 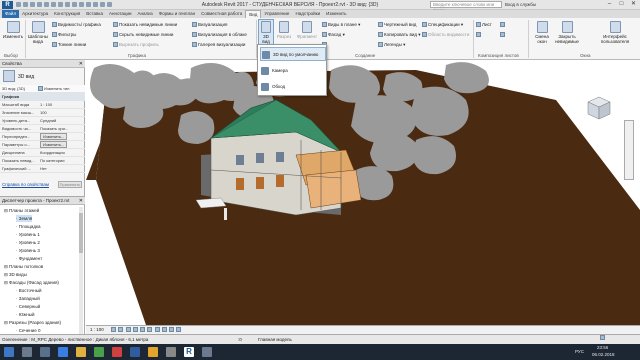 I want to click on clock-date: 06.02.2018, so click(x=603, y=354).